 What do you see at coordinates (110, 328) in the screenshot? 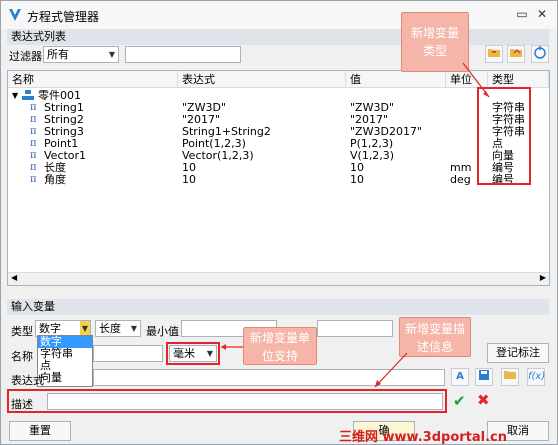
I see `subtype-value: 长度` at bounding box center [110, 328].